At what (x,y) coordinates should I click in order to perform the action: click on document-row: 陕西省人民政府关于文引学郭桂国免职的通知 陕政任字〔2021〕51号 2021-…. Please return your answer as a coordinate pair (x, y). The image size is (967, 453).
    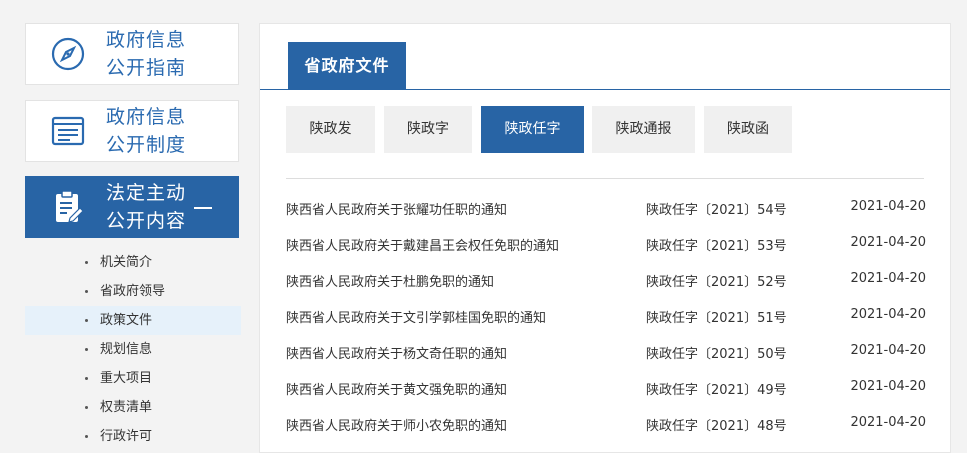
    Looking at the image, I should click on (606, 315).